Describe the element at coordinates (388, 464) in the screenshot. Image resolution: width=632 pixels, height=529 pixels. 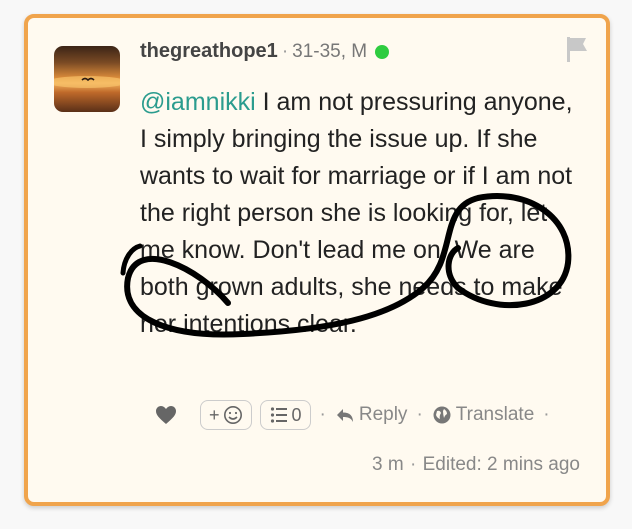
I see `comment-time: 3 m` at that location.